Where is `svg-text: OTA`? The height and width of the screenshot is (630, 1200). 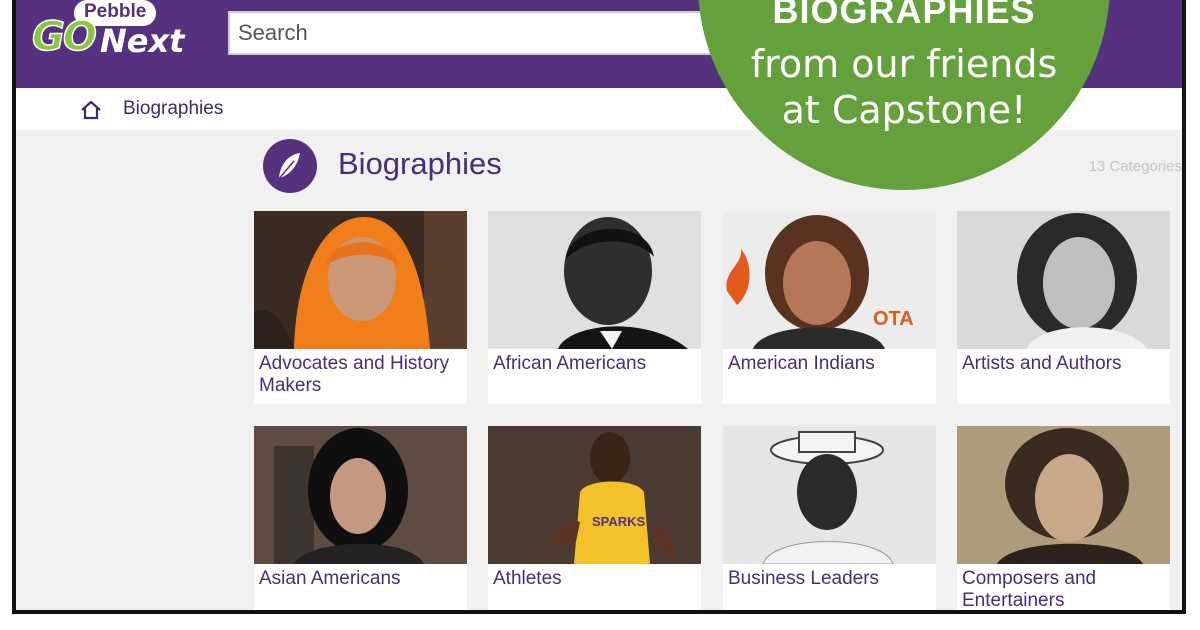
svg-text: OTA is located at coordinates (893, 319).